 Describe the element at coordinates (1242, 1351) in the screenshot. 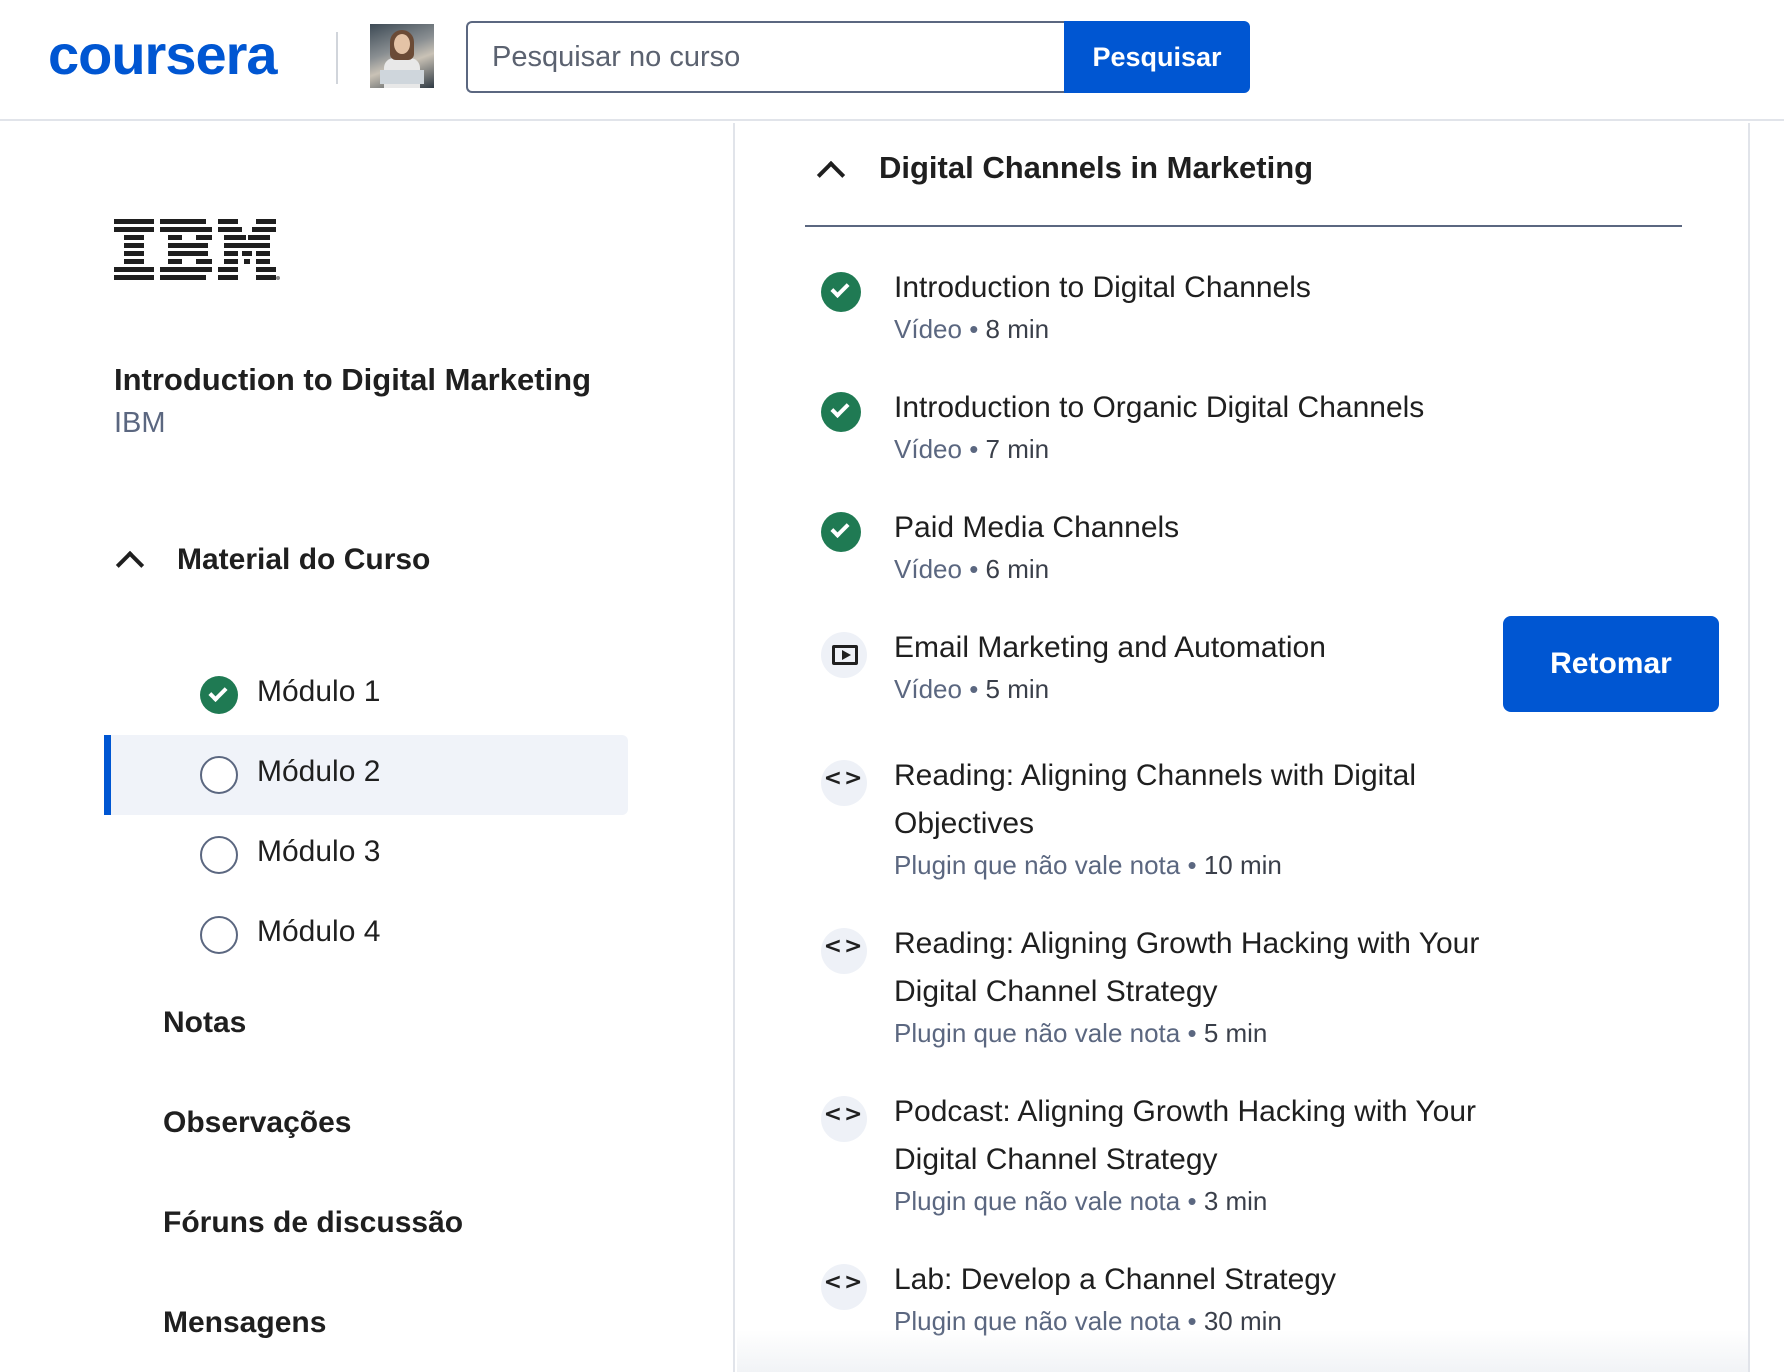

I see `scroll-fade` at that location.